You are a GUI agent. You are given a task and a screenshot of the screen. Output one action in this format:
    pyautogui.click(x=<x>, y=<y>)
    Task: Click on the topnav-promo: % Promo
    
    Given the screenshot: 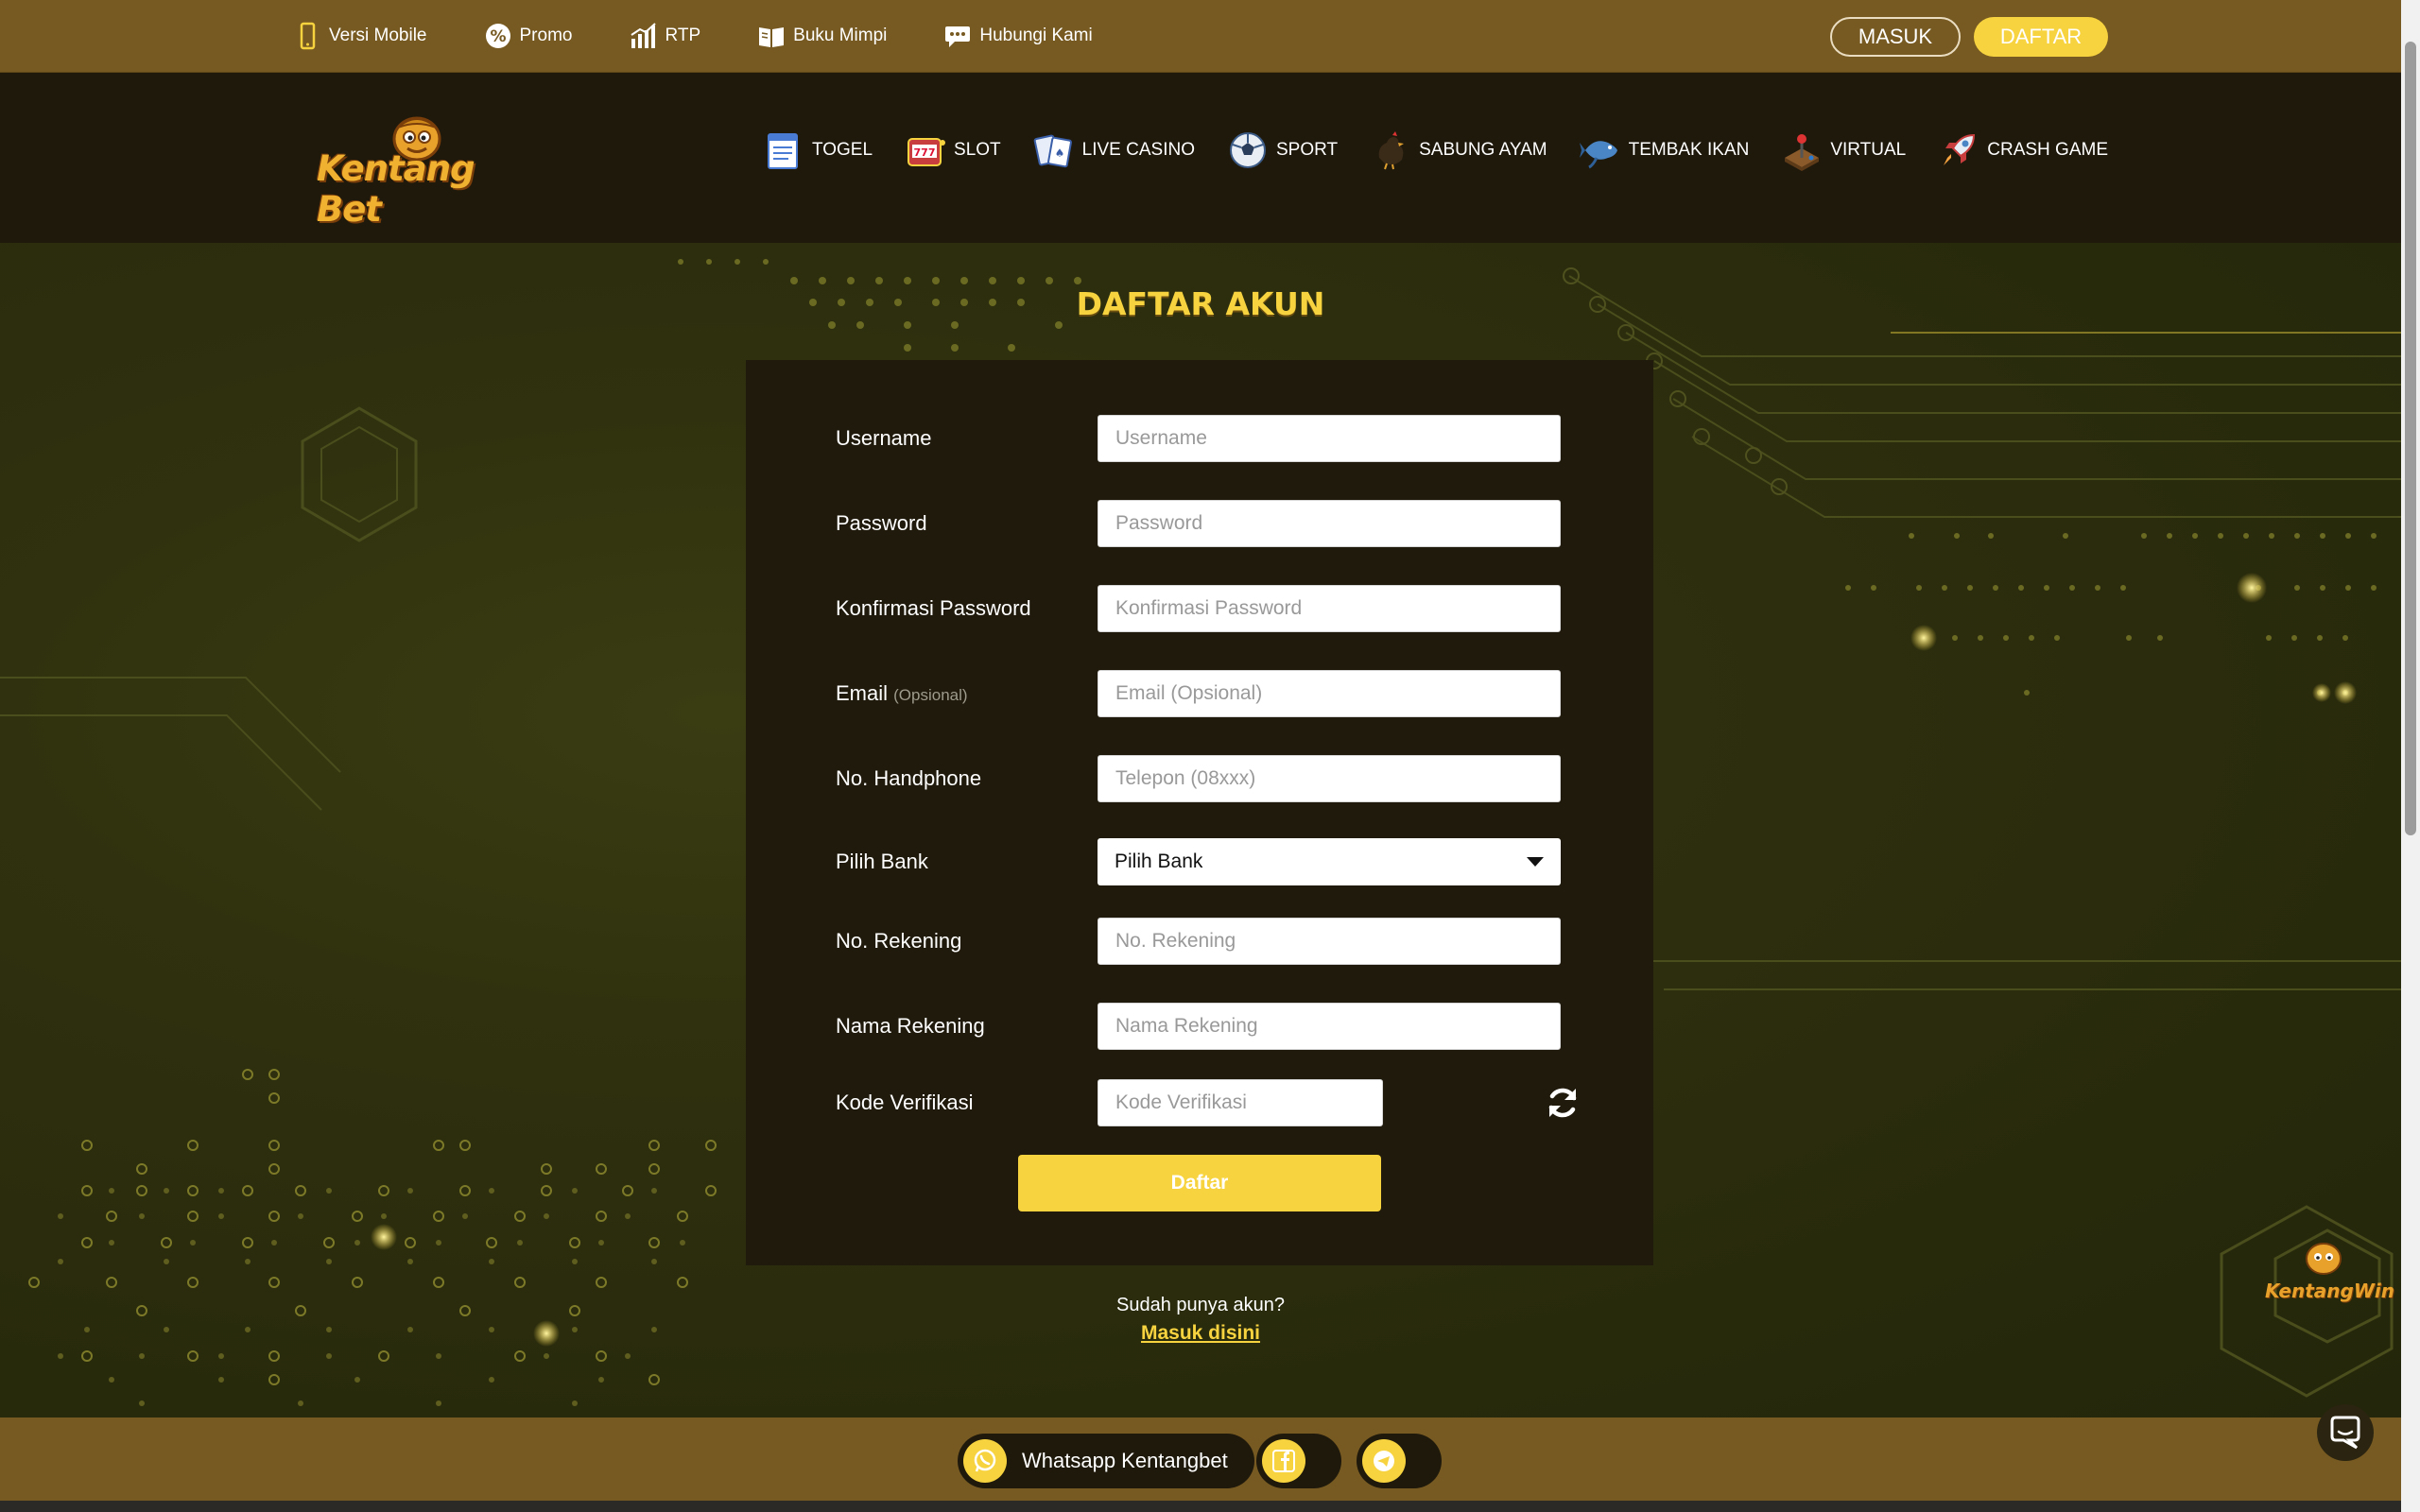 What is the action you would take?
    pyautogui.click(x=528, y=36)
    